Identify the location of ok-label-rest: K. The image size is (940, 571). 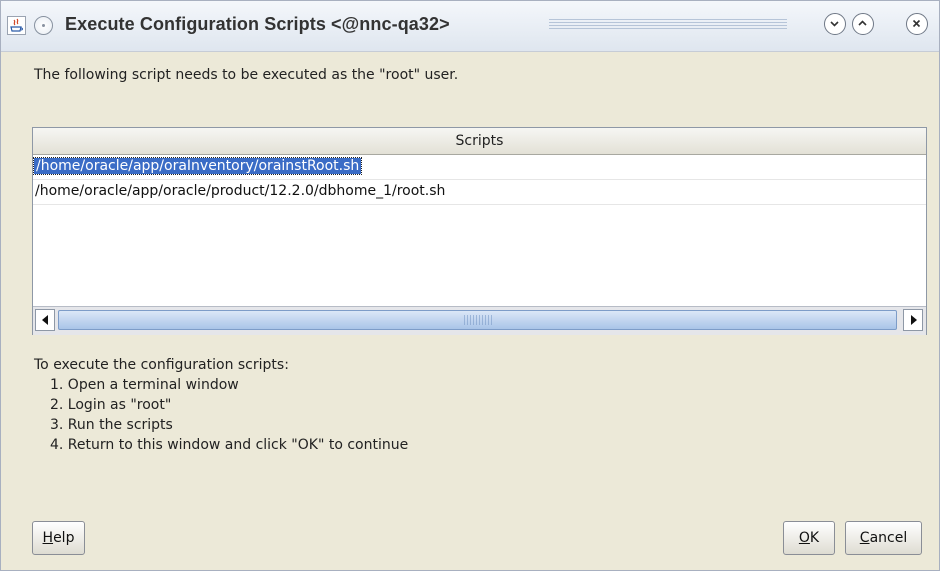
(814, 538).